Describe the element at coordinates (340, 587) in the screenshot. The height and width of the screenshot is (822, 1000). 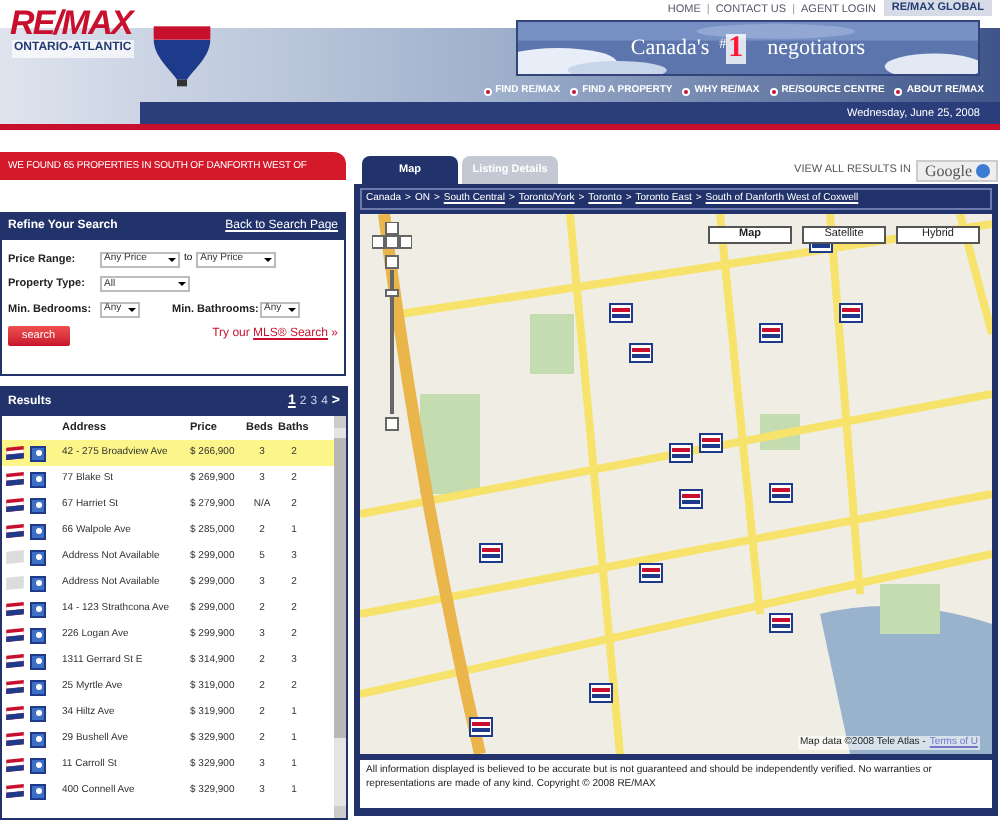
I see `scroll-thumb` at that location.